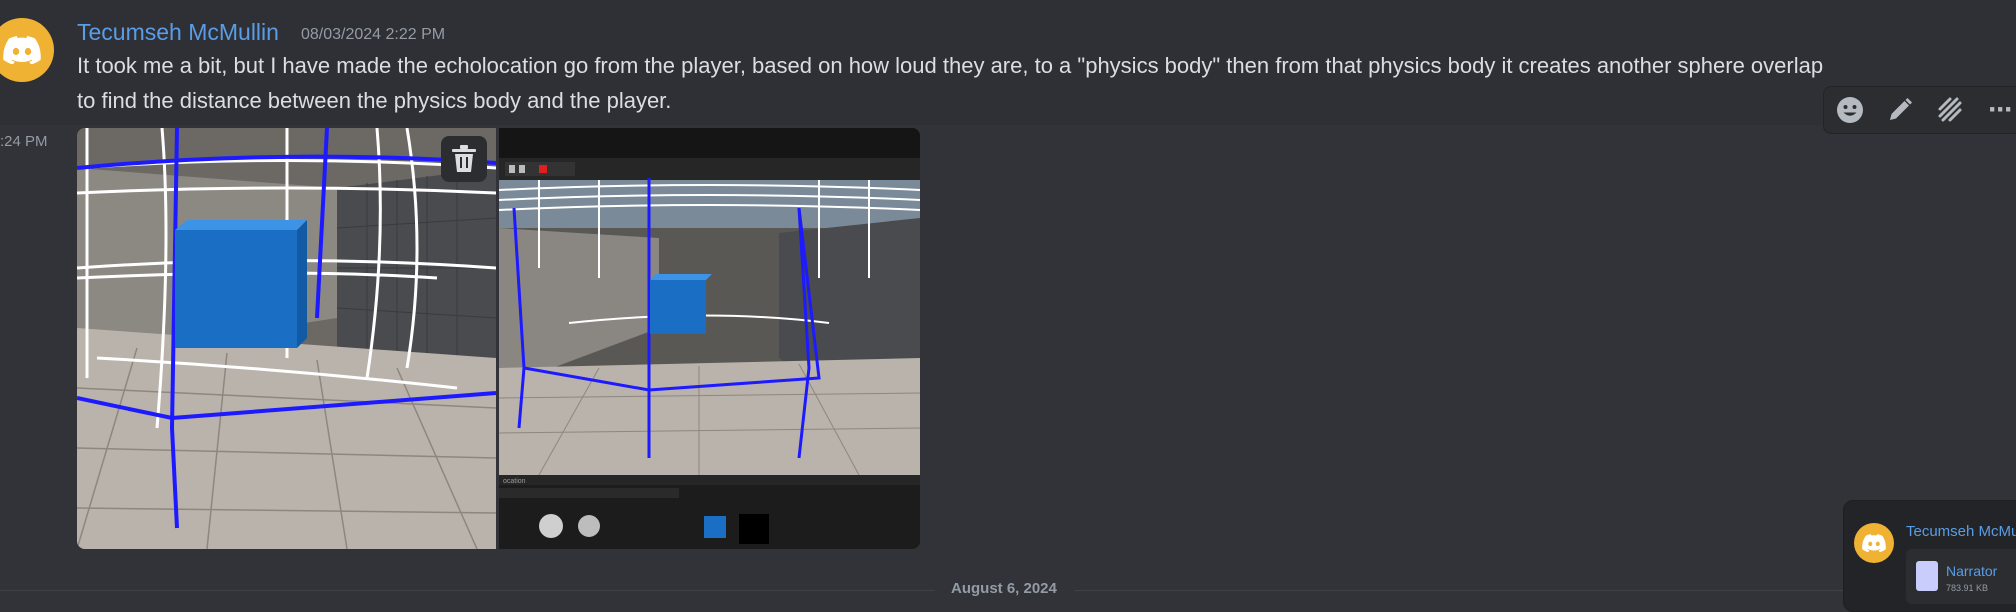 The width and height of the screenshot is (2016, 612). I want to click on message-preview-popup: Tecumseh McMullin Narrator 783.91 KB, so click(1929, 556).